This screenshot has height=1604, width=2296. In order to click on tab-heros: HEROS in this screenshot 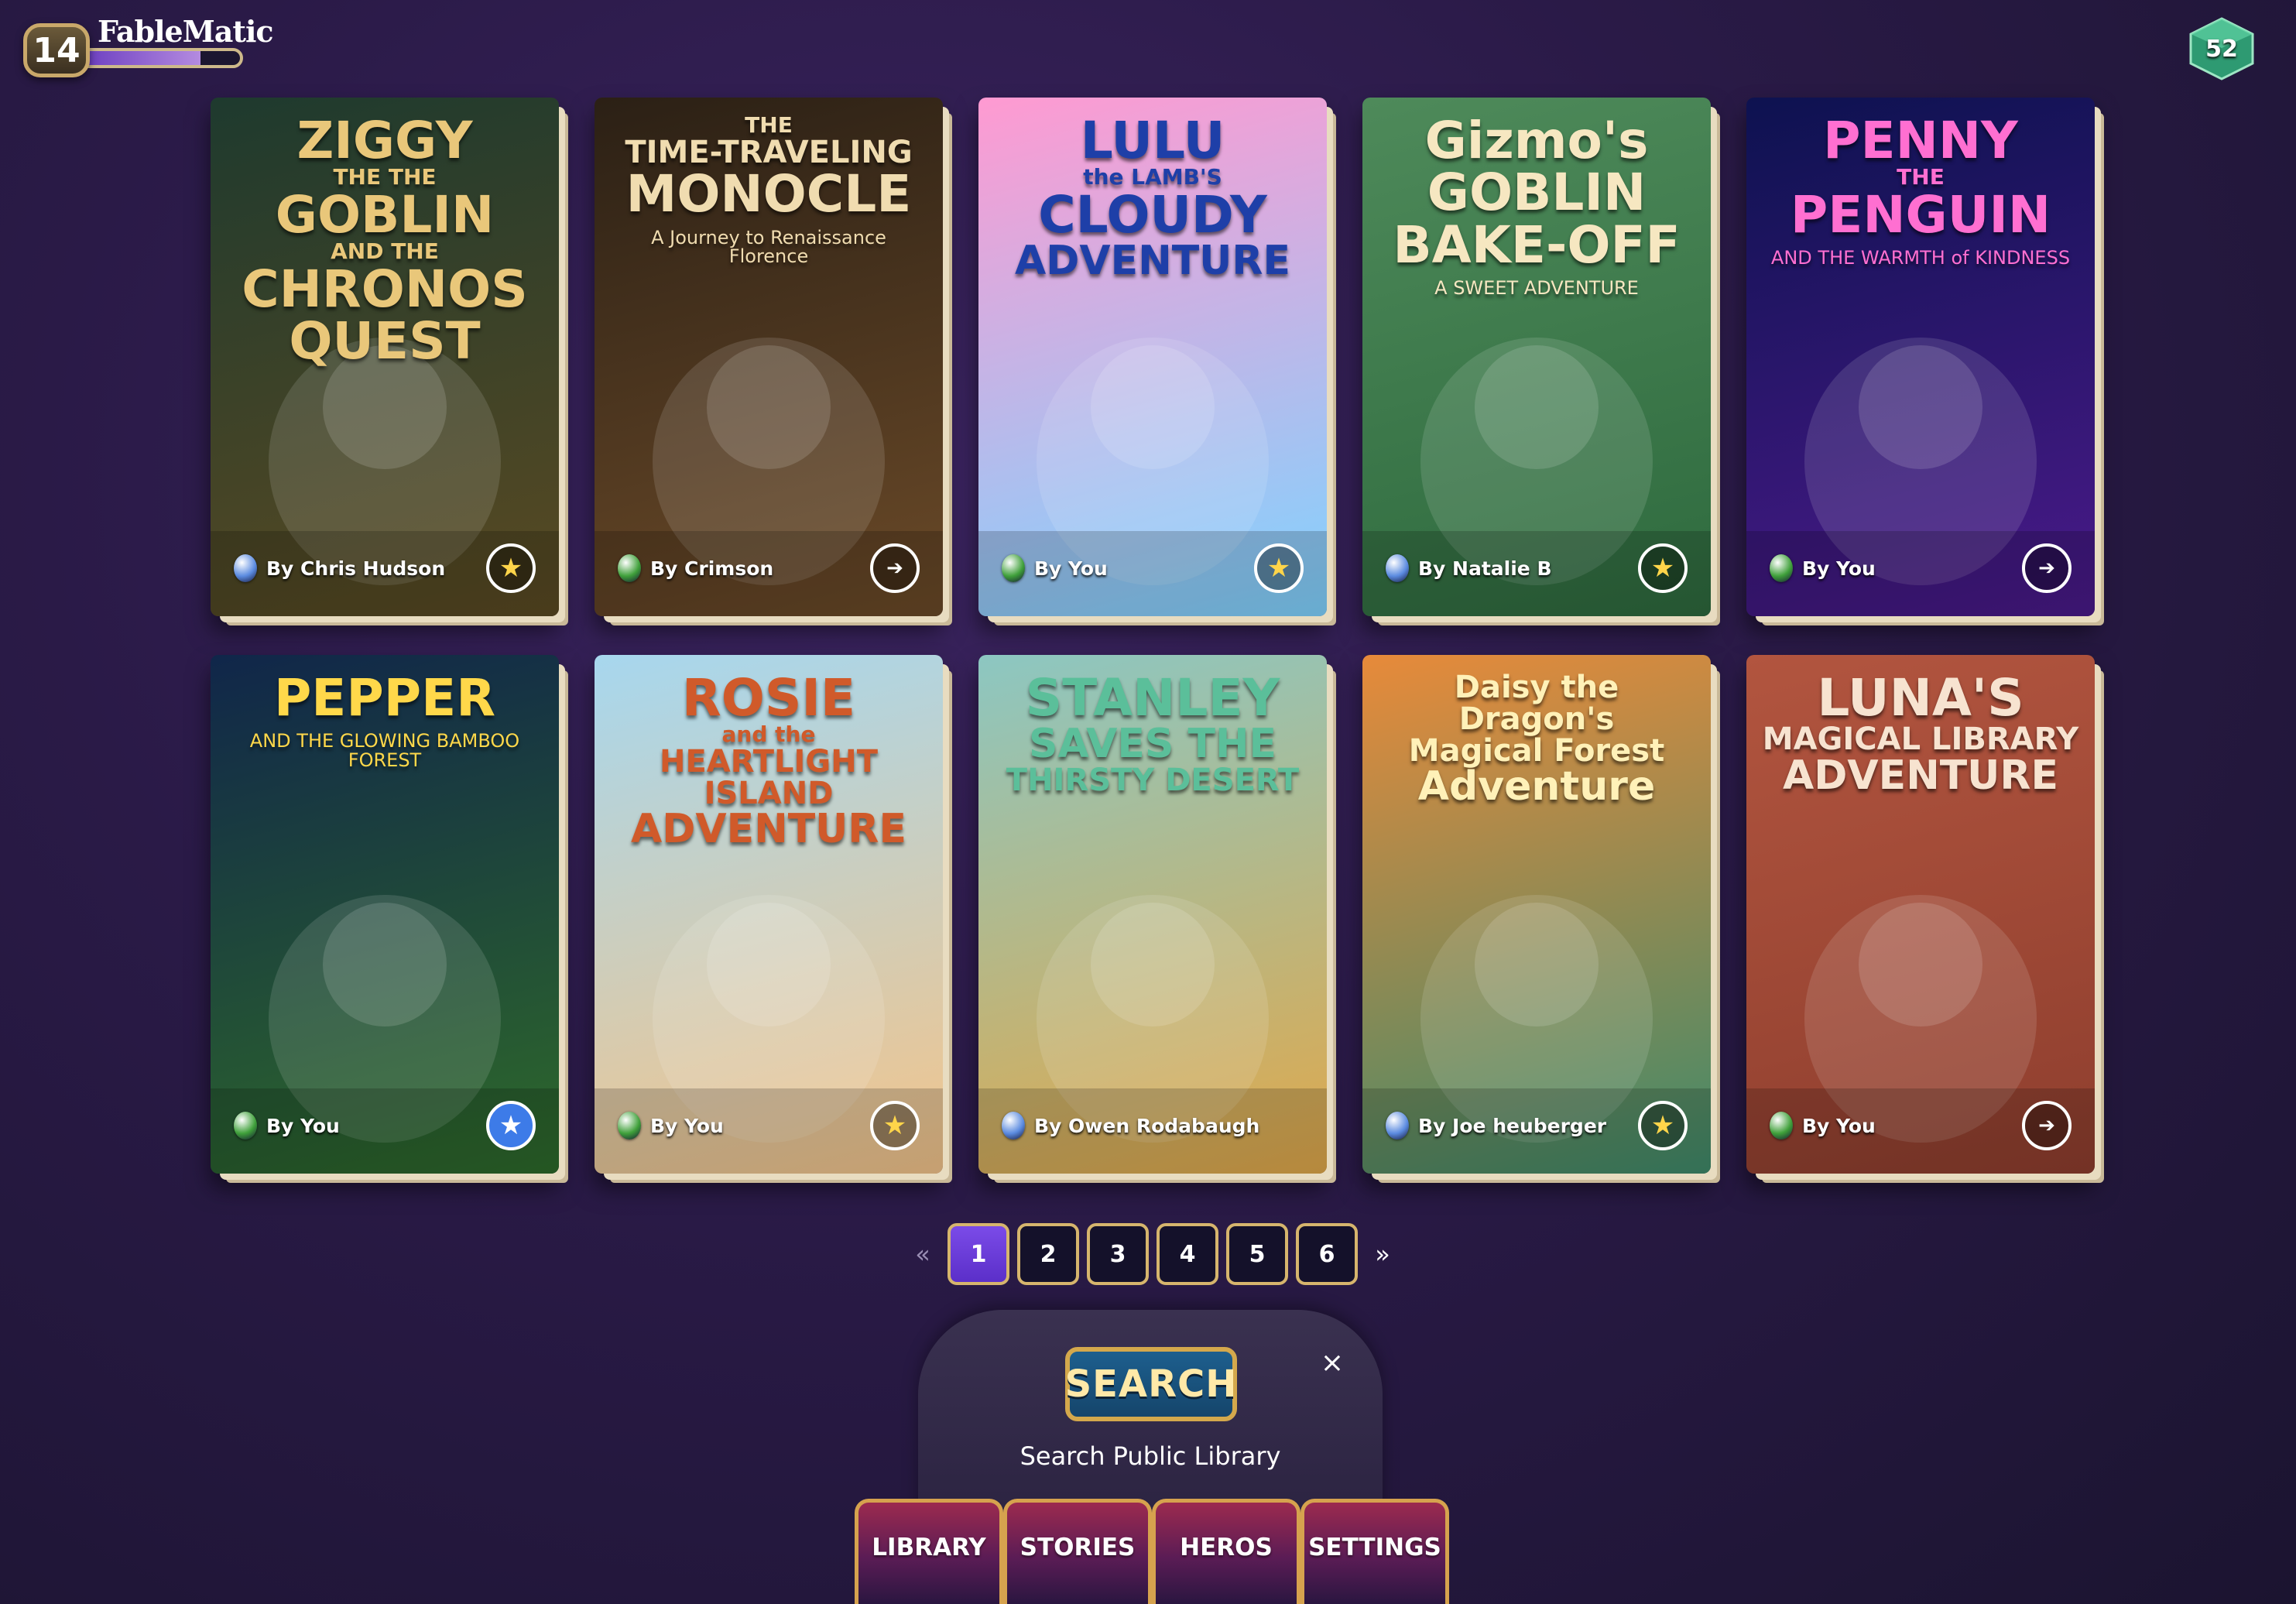, I will do `click(1226, 1551)`.